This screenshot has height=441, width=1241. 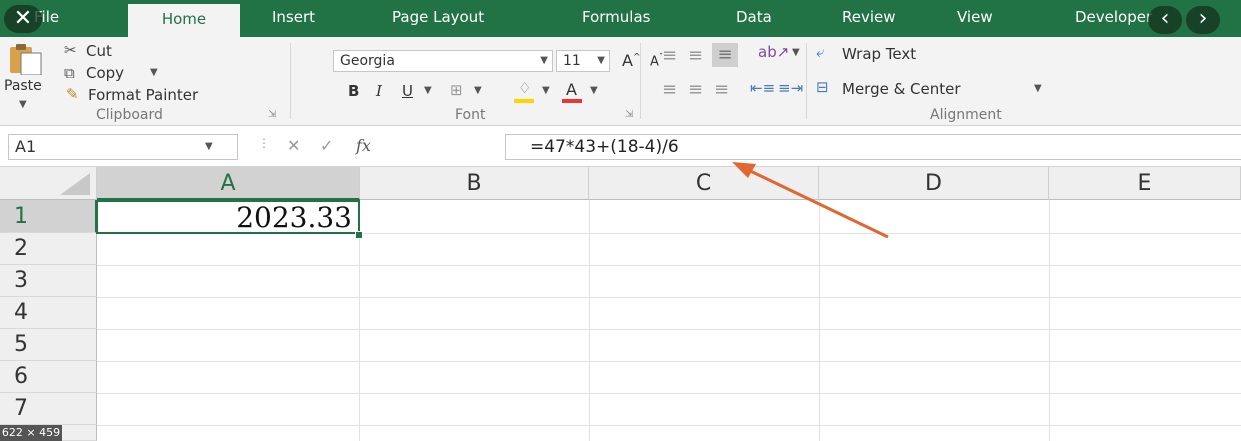 I want to click on fill-color-bar, so click(x=524, y=101).